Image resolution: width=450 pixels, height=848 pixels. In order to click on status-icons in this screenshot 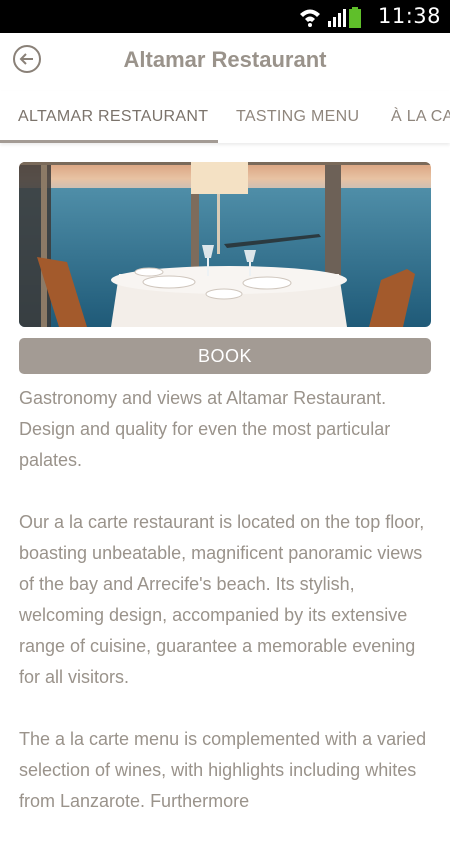, I will do `click(340, 17)`.